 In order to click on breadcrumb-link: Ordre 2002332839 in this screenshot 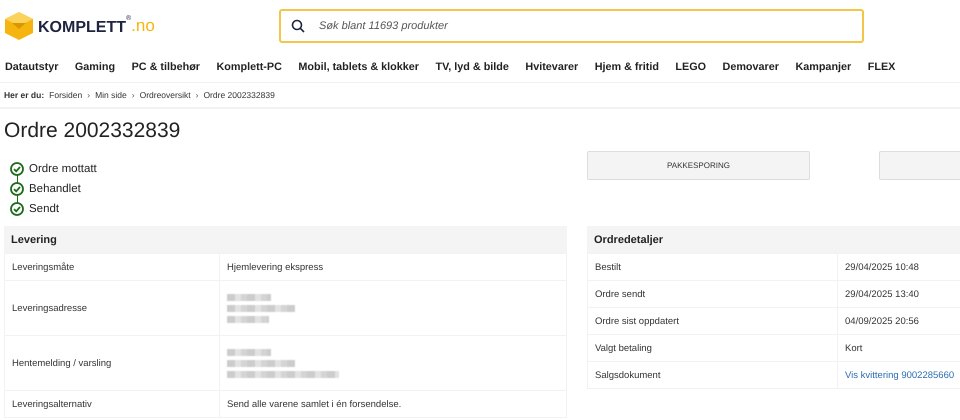, I will do `click(239, 95)`.